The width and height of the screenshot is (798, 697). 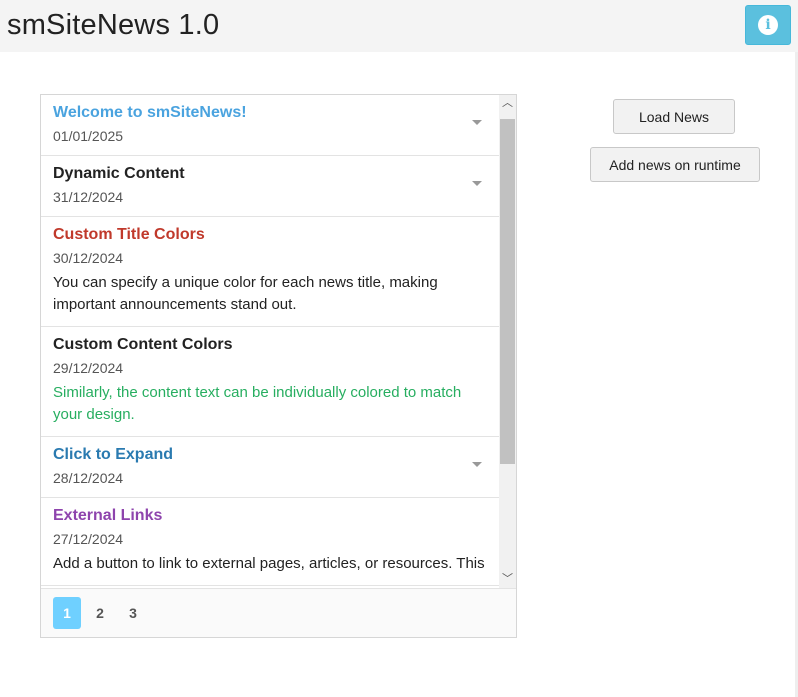 I want to click on scroll-up-arrow-icon: ︿, so click(x=507, y=103).